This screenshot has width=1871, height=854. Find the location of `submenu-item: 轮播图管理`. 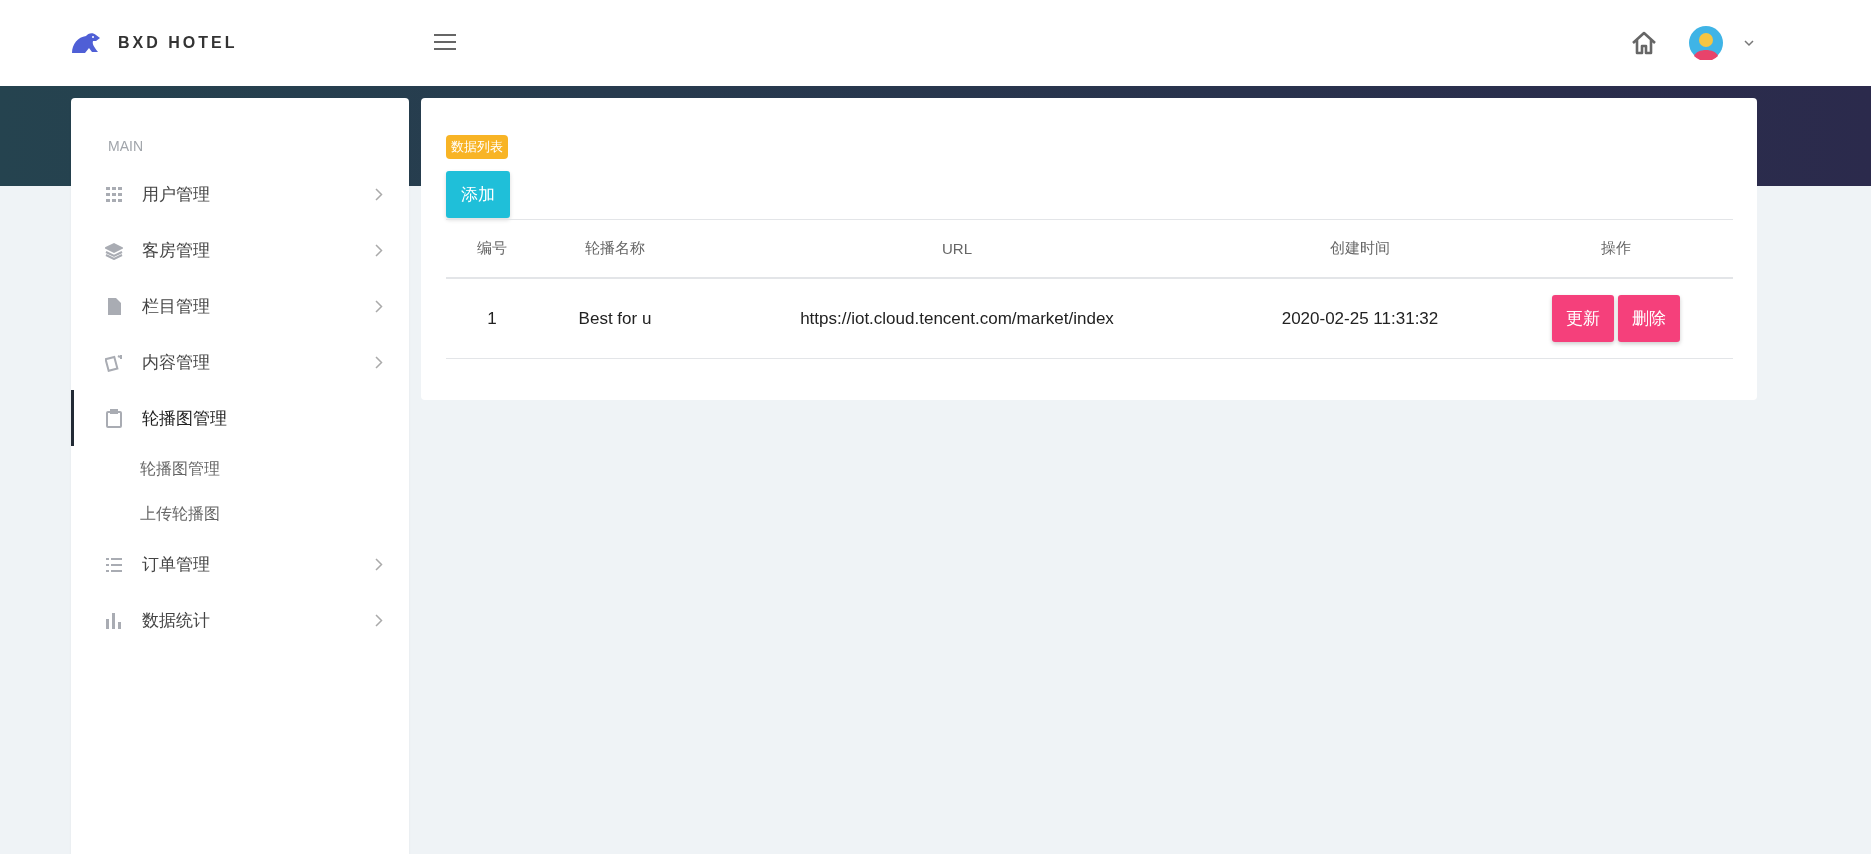

submenu-item: 轮播图管理 is located at coordinates (145, 468).